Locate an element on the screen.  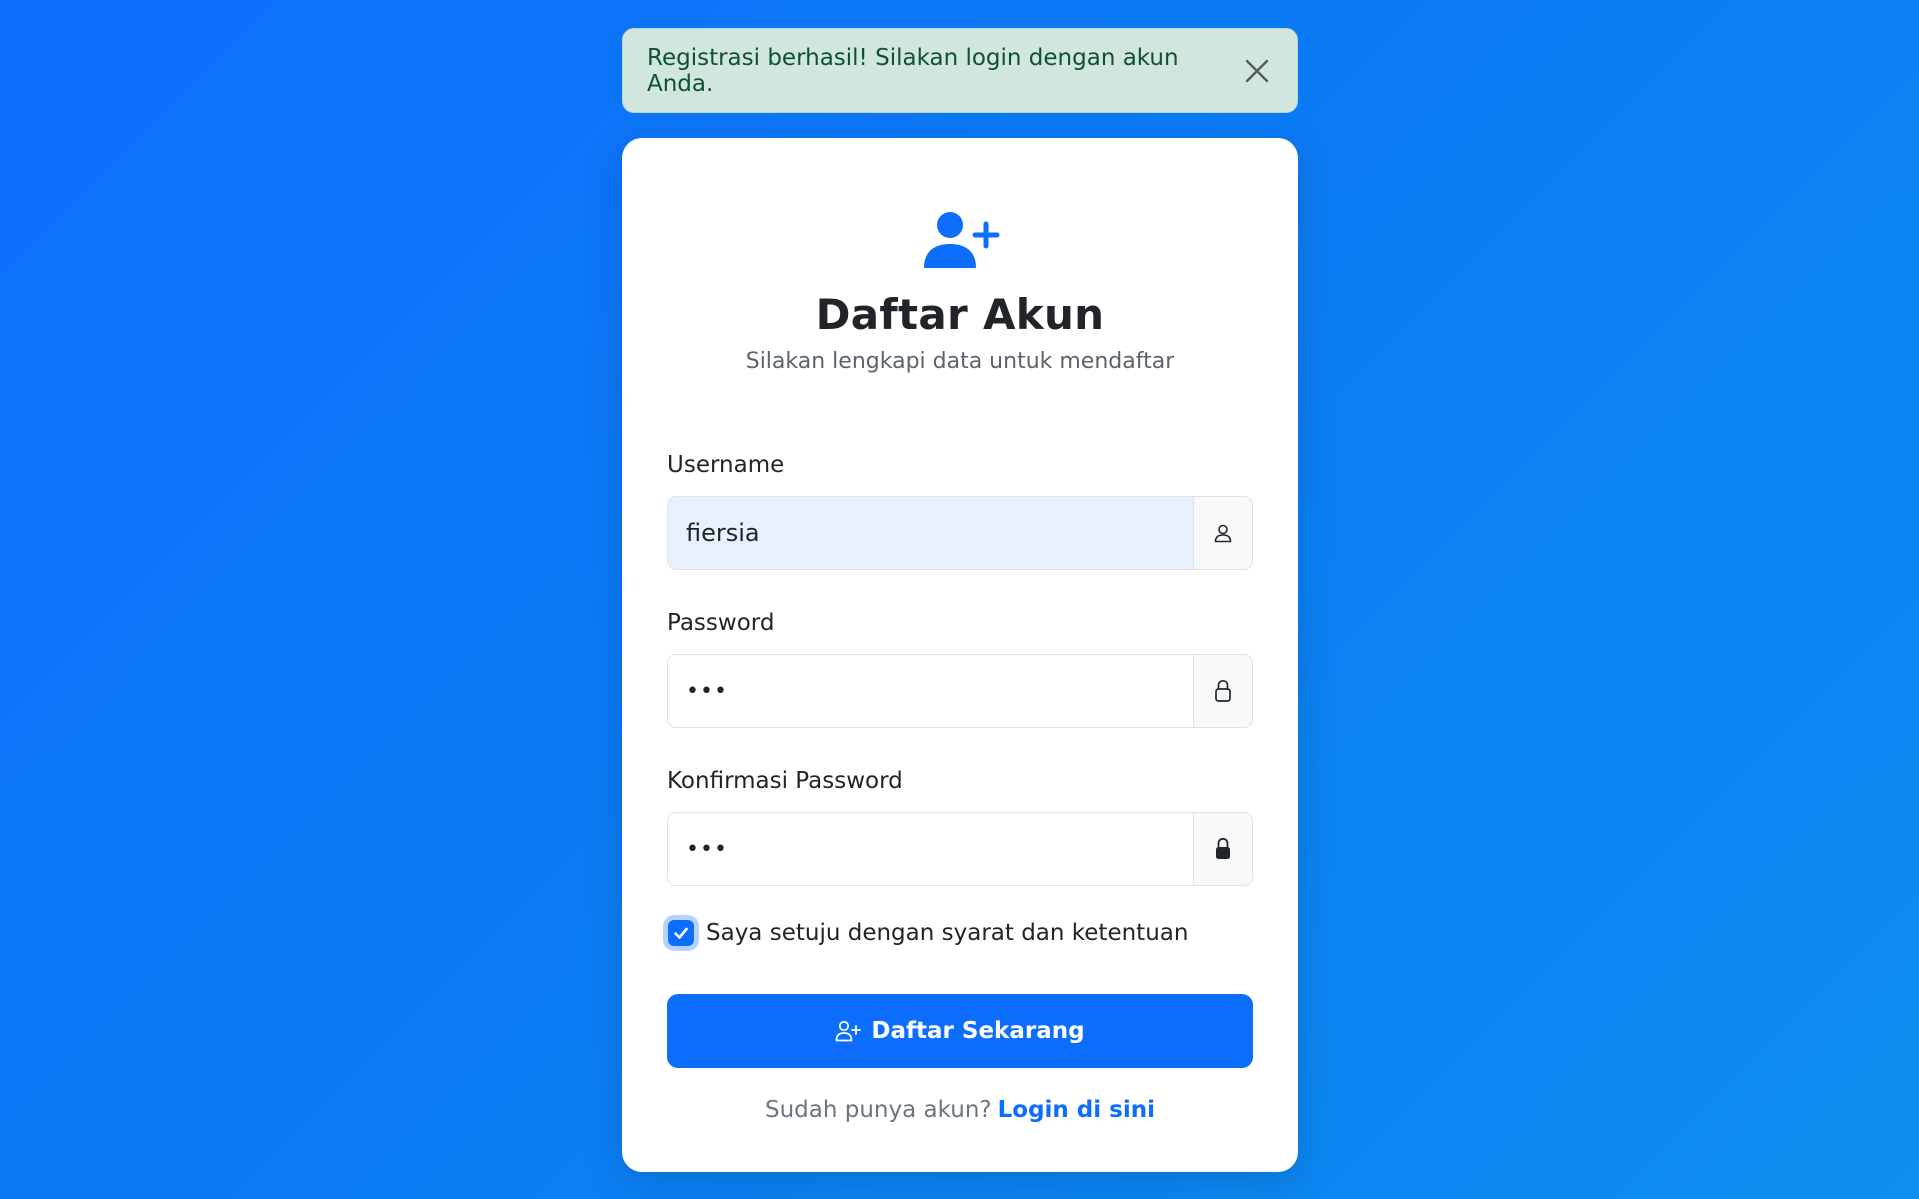
confirm-password-label: Konfirmasi Password is located at coordinates (785, 781).